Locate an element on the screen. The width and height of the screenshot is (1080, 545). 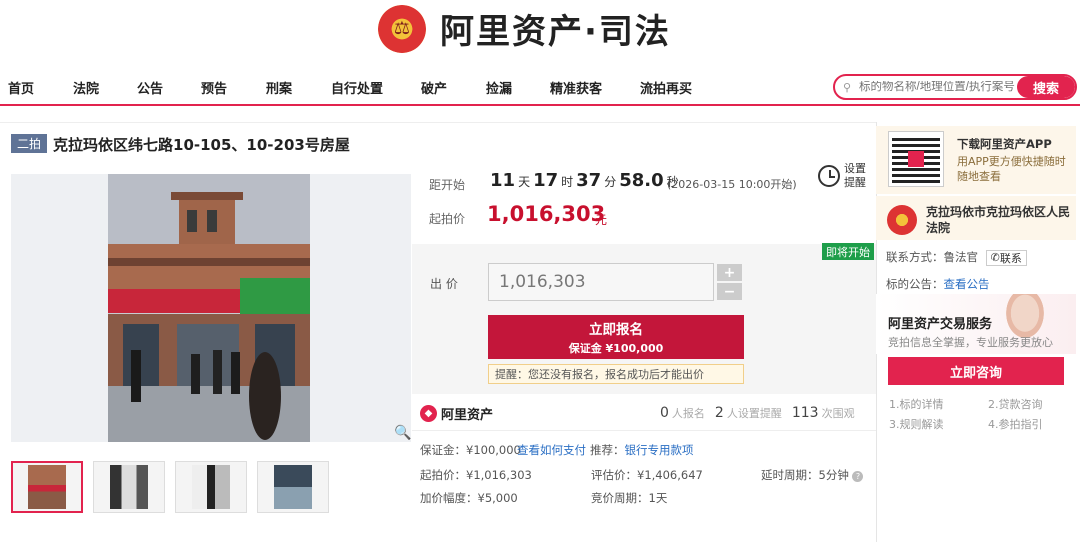
ali-asset-logo-icon: ◆ is located at coordinates (428, 413).